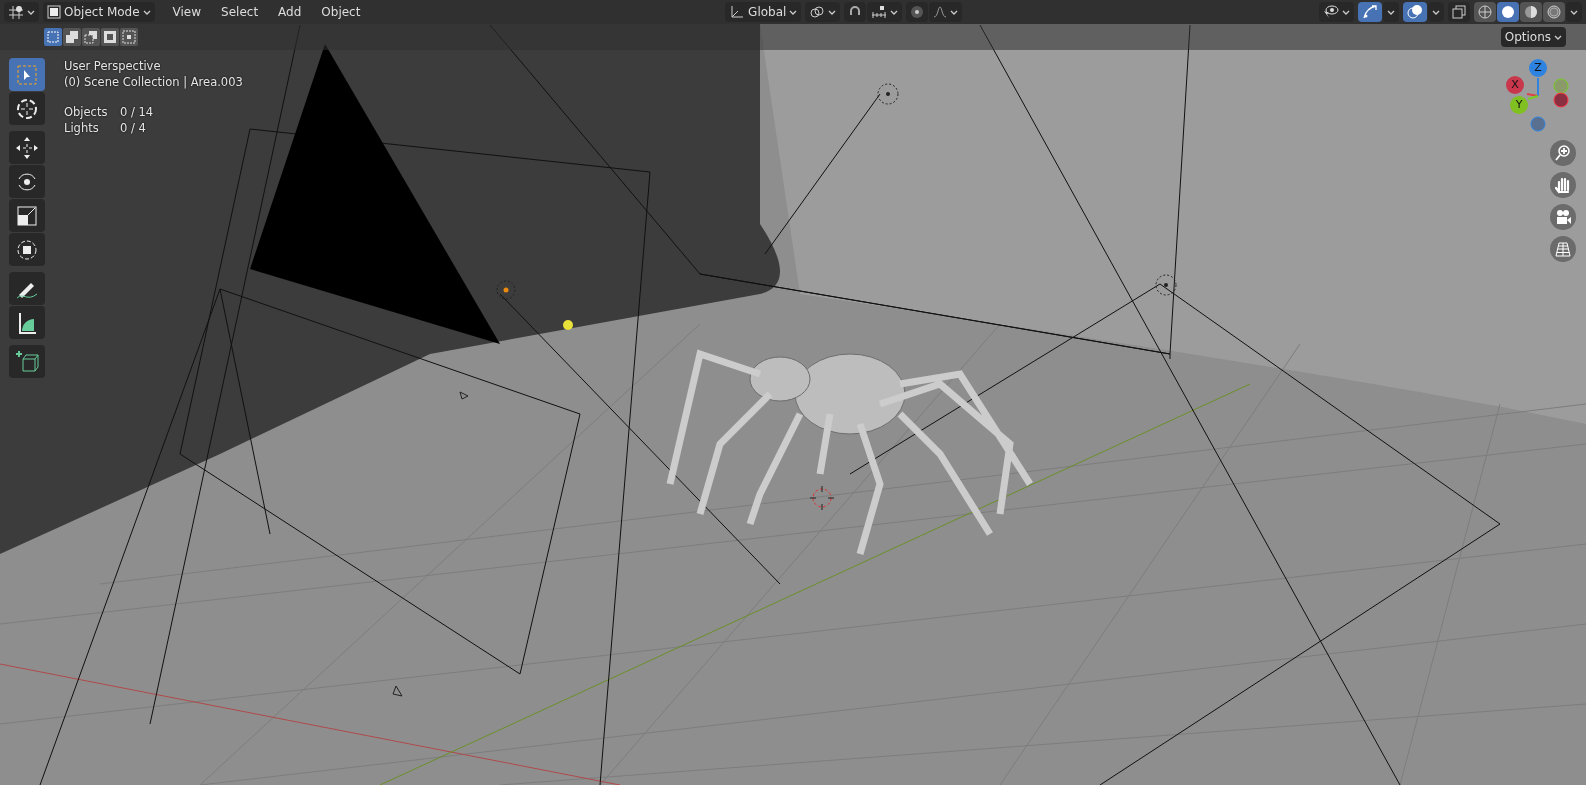  I want to click on select-tool-icon, so click(27, 74).